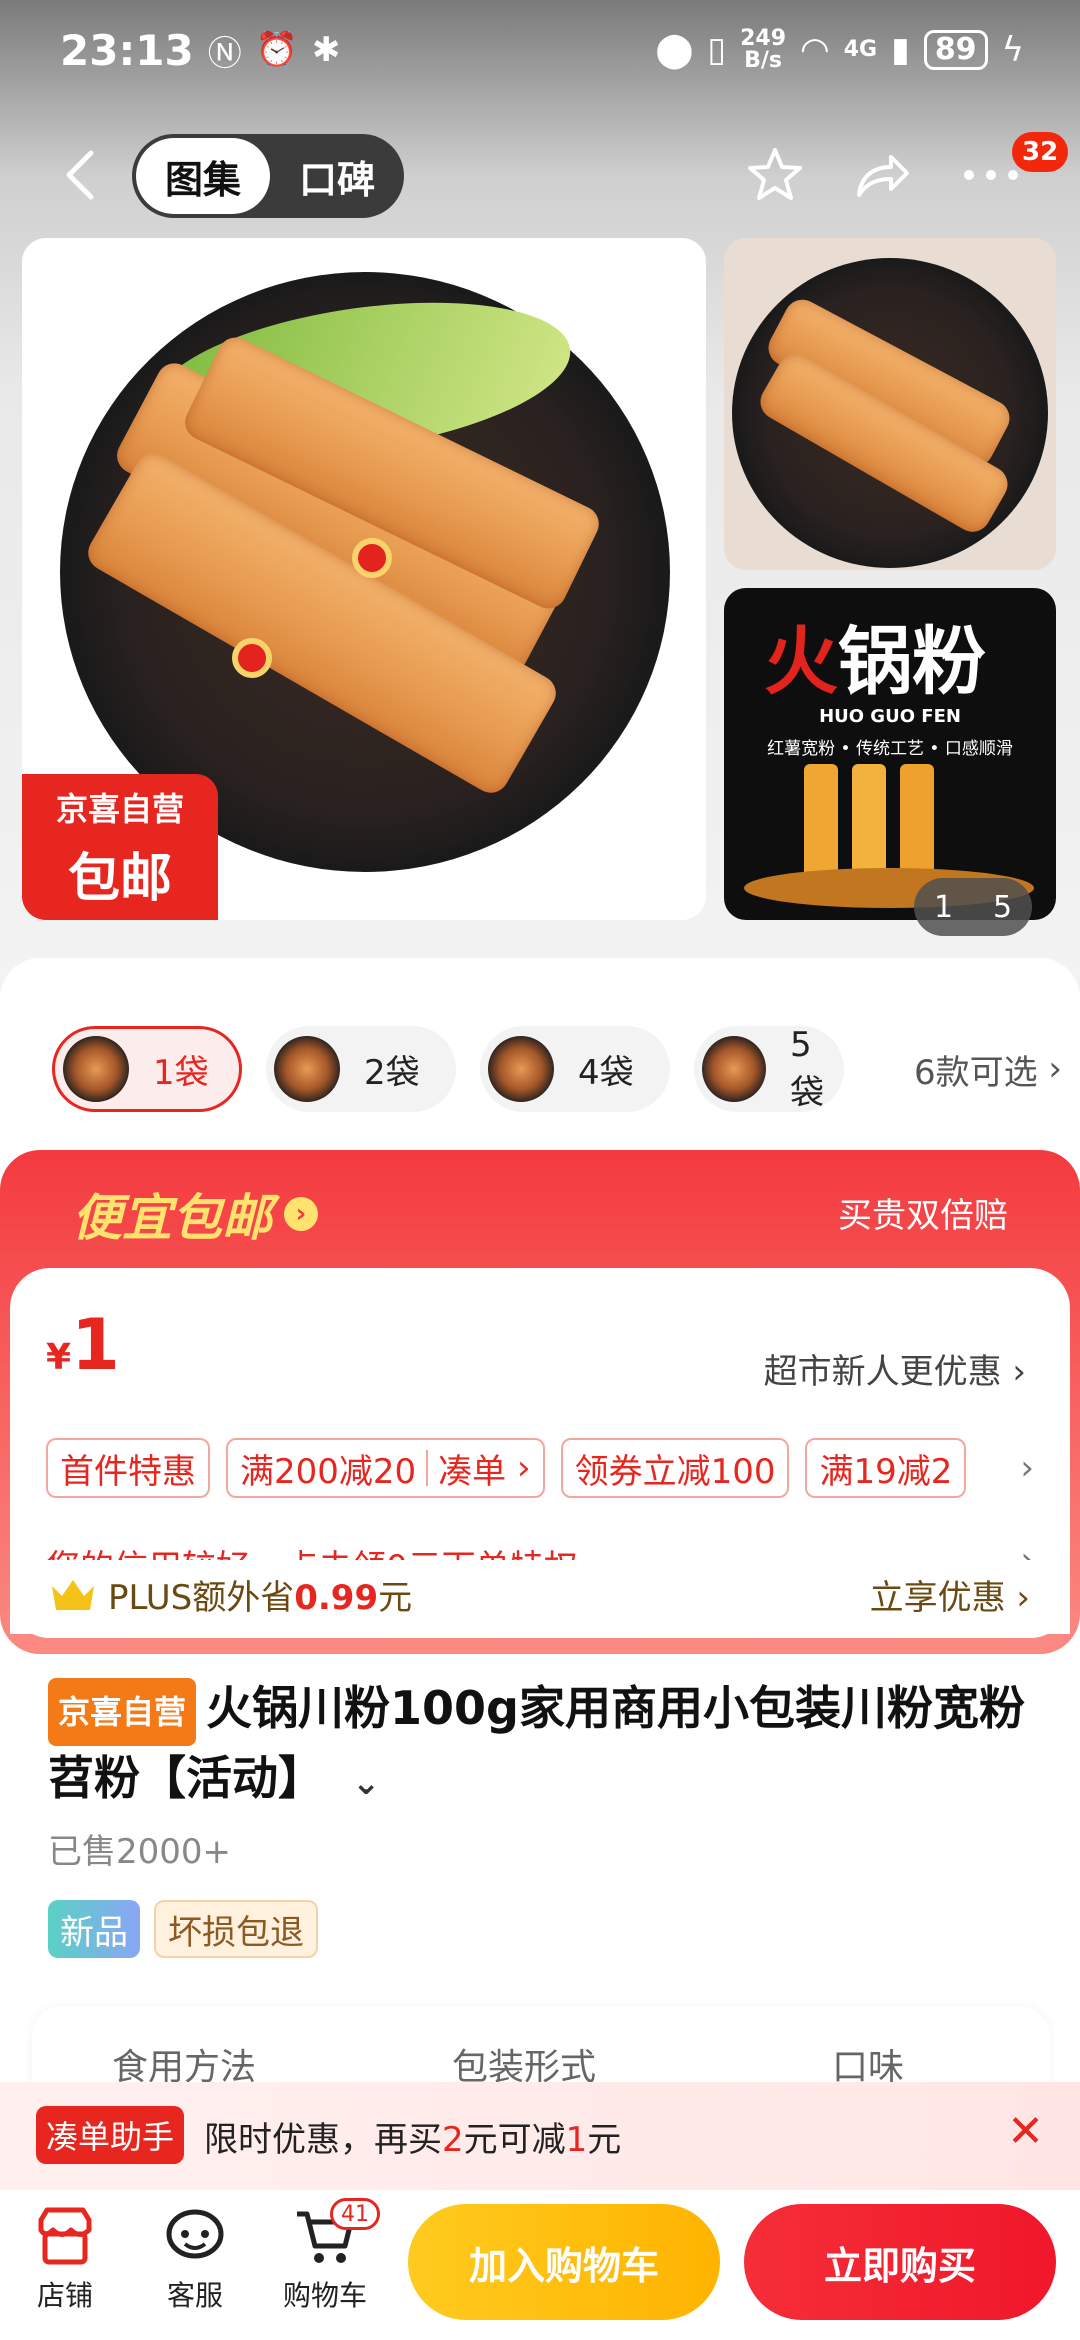  Describe the element at coordinates (128, 1468) in the screenshot. I see `promo-tag: 首件特惠` at that location.